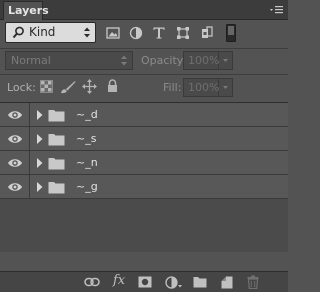 This screenshot has width=320, height=292. Describe the element at coordinates (207, 34) in the screenshot. I see `smart-object-filter-icon` at that location.